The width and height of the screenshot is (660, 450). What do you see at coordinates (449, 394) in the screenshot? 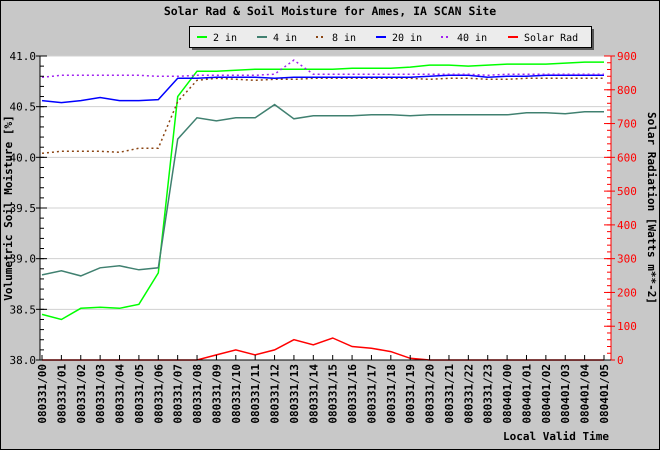
I see `x-tick-label: 080331/21` at bounding box center [449, 394].